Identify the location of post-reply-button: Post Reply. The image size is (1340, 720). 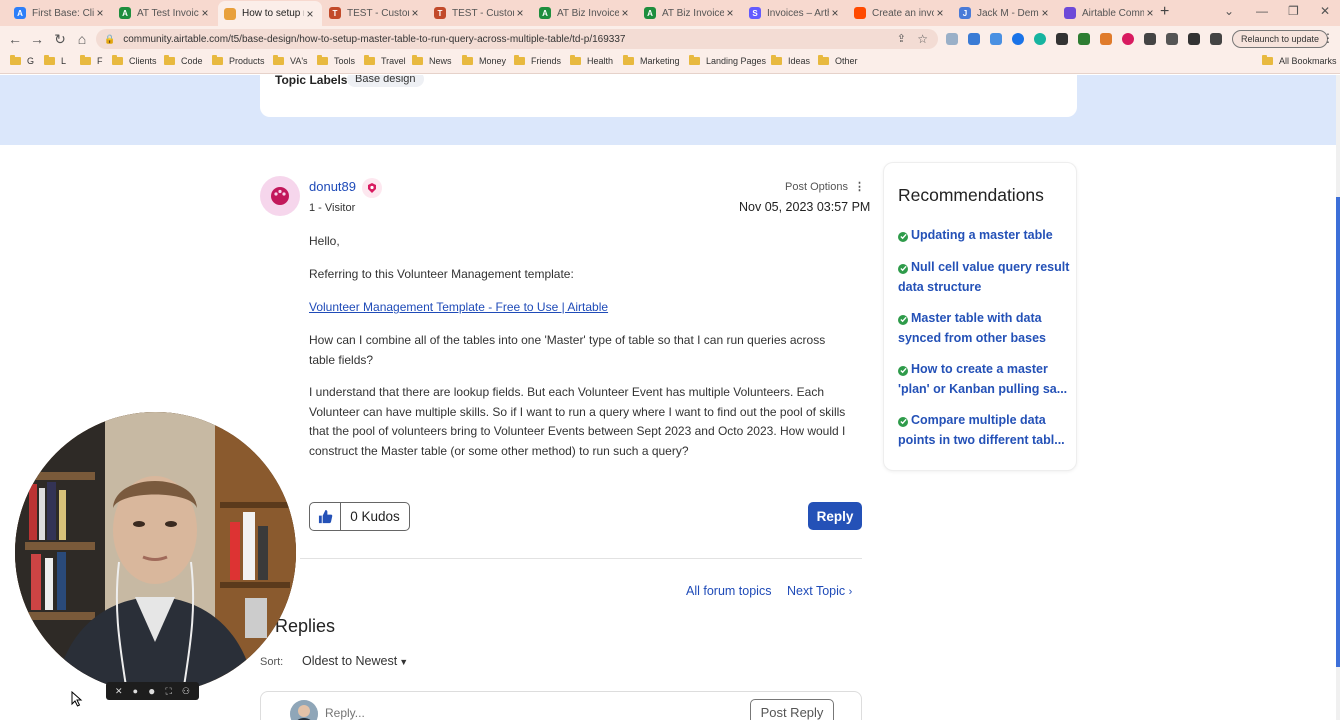
(792, 709).